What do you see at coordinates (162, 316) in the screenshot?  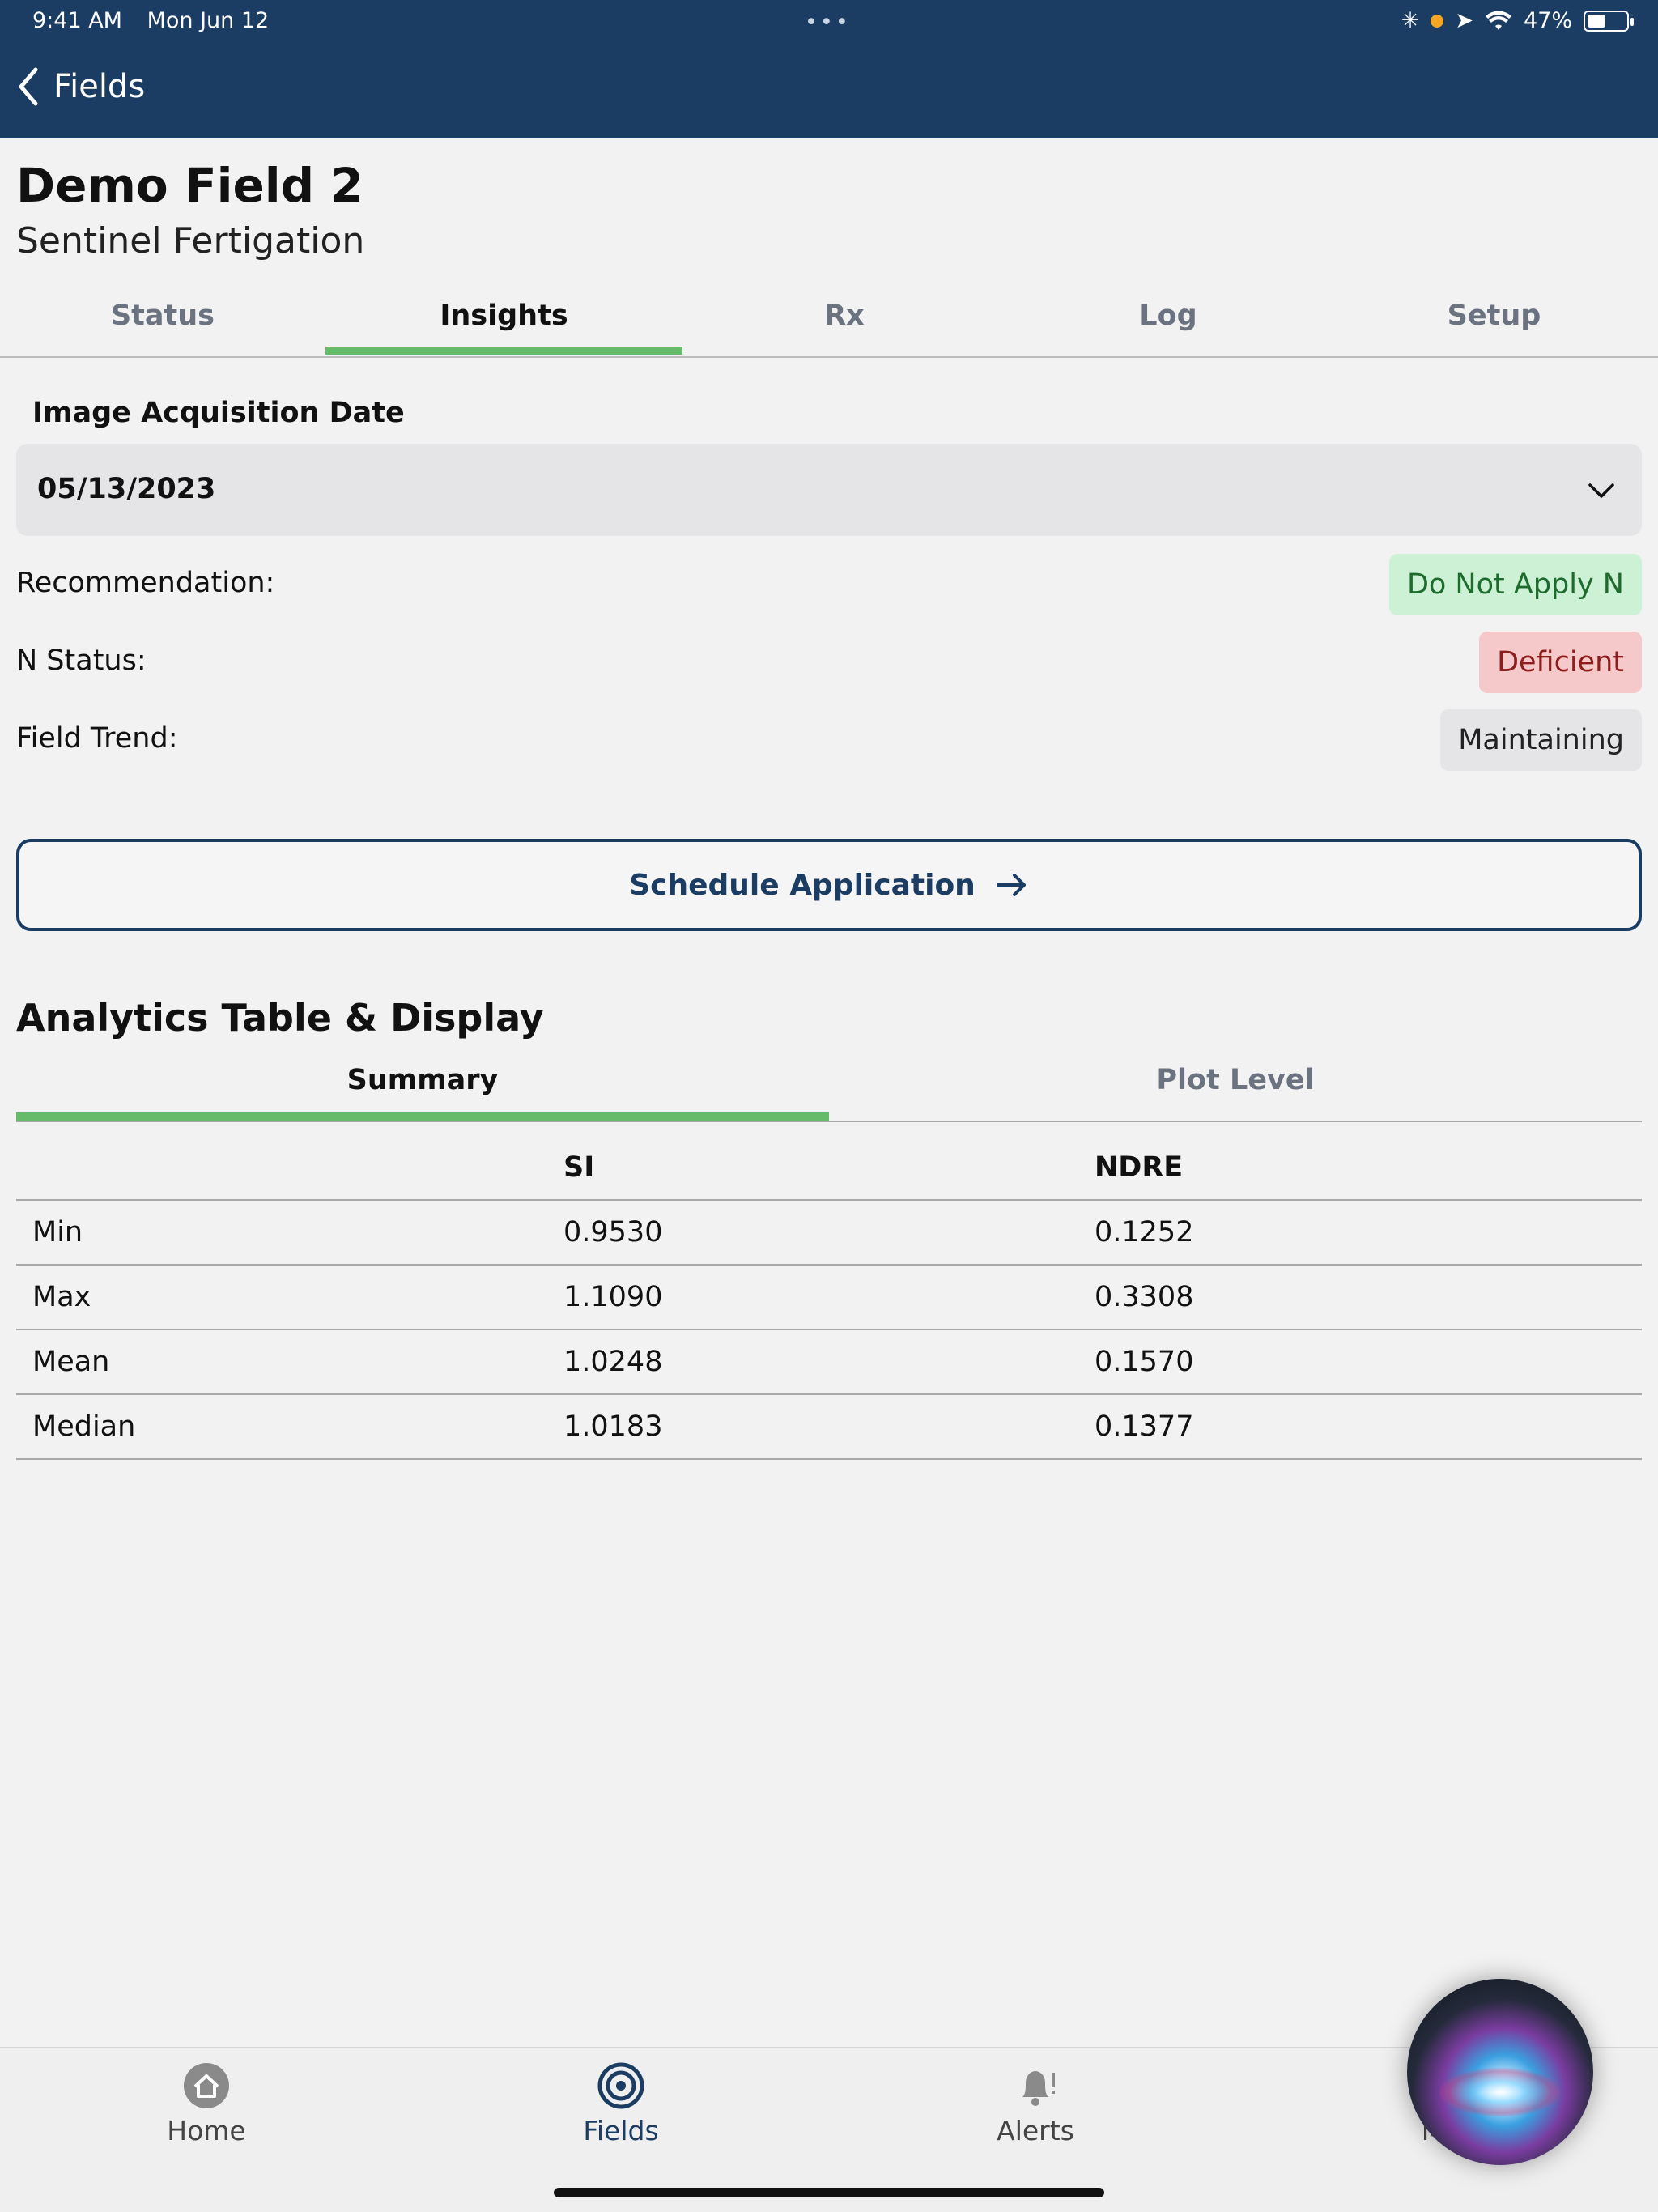 I see `tab-status: Status` at bounding box center [162, 316].